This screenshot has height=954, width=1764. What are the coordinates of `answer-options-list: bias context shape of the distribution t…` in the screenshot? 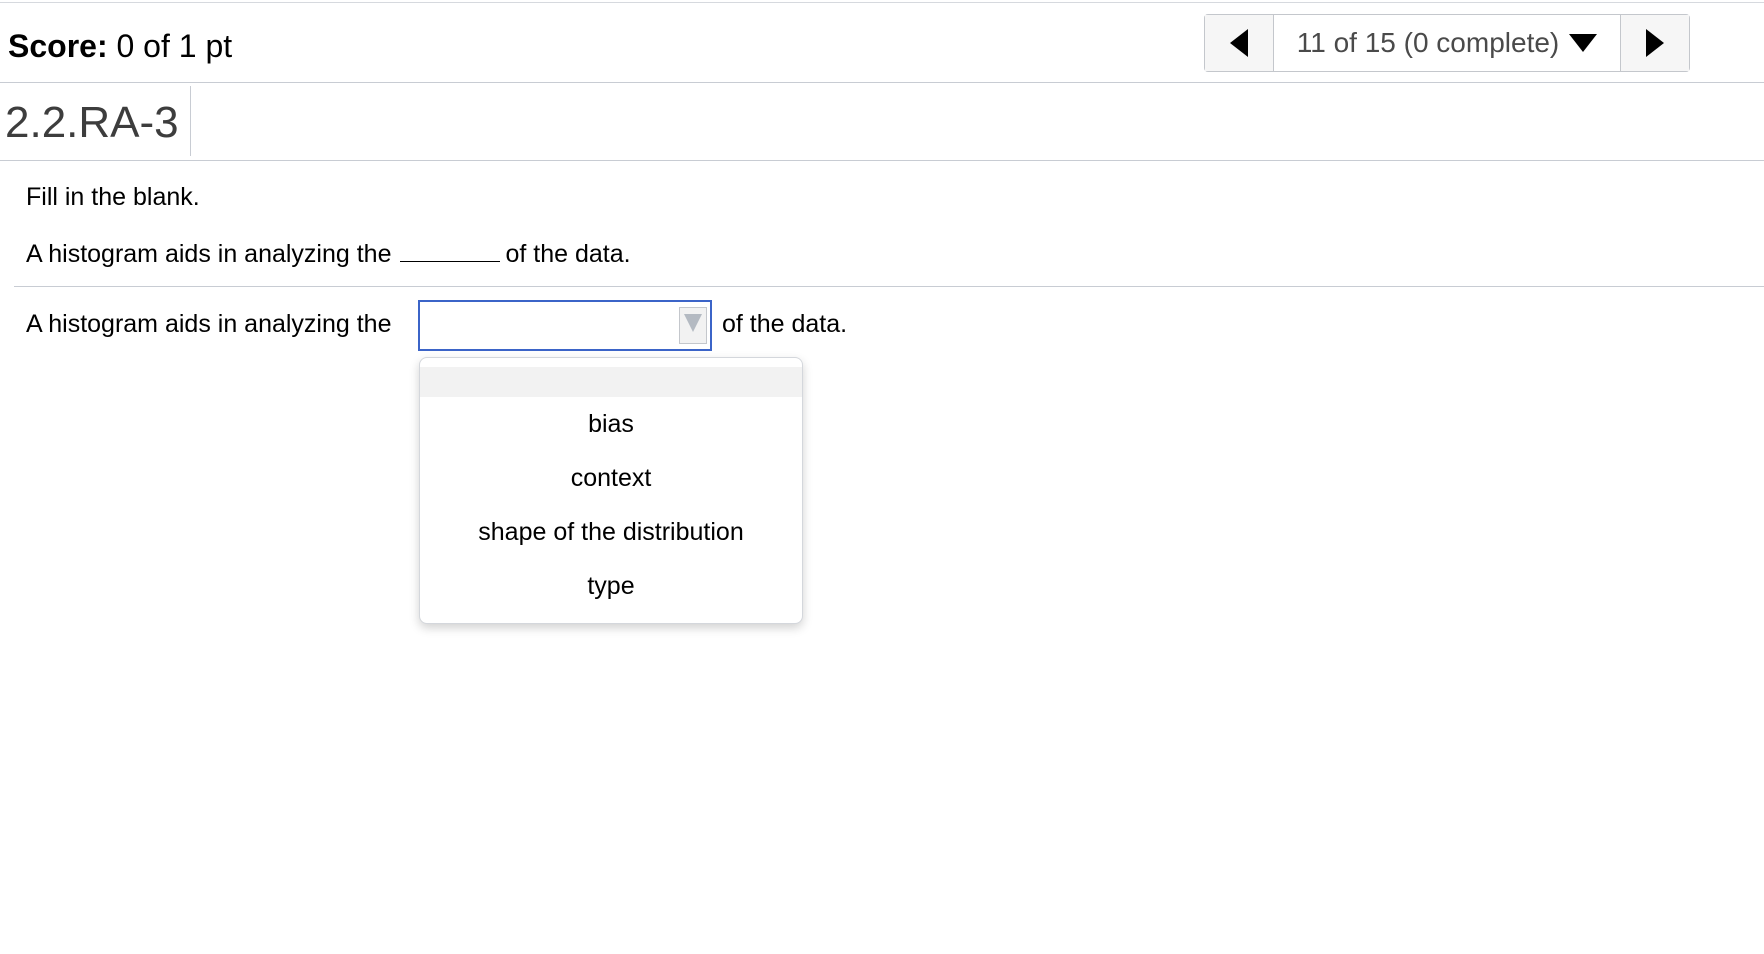 It's located at (611, 490).